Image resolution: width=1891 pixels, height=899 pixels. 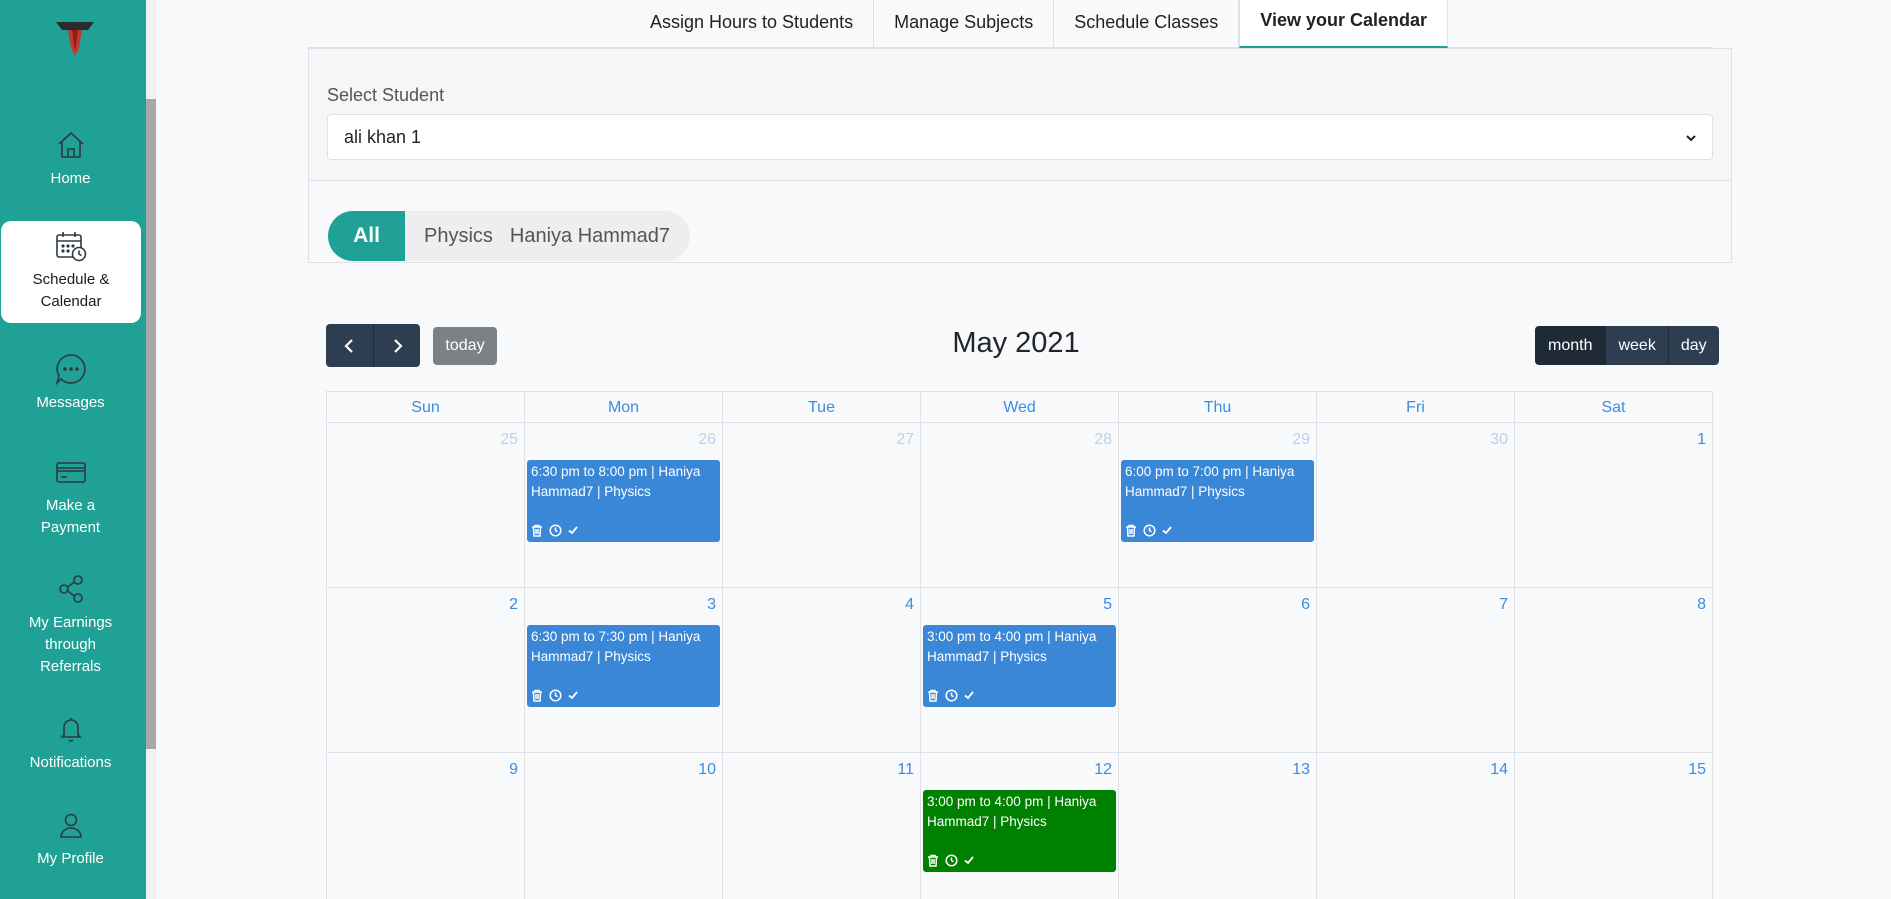 I want to click on day-number: 29, so click(x=1301, y=440).